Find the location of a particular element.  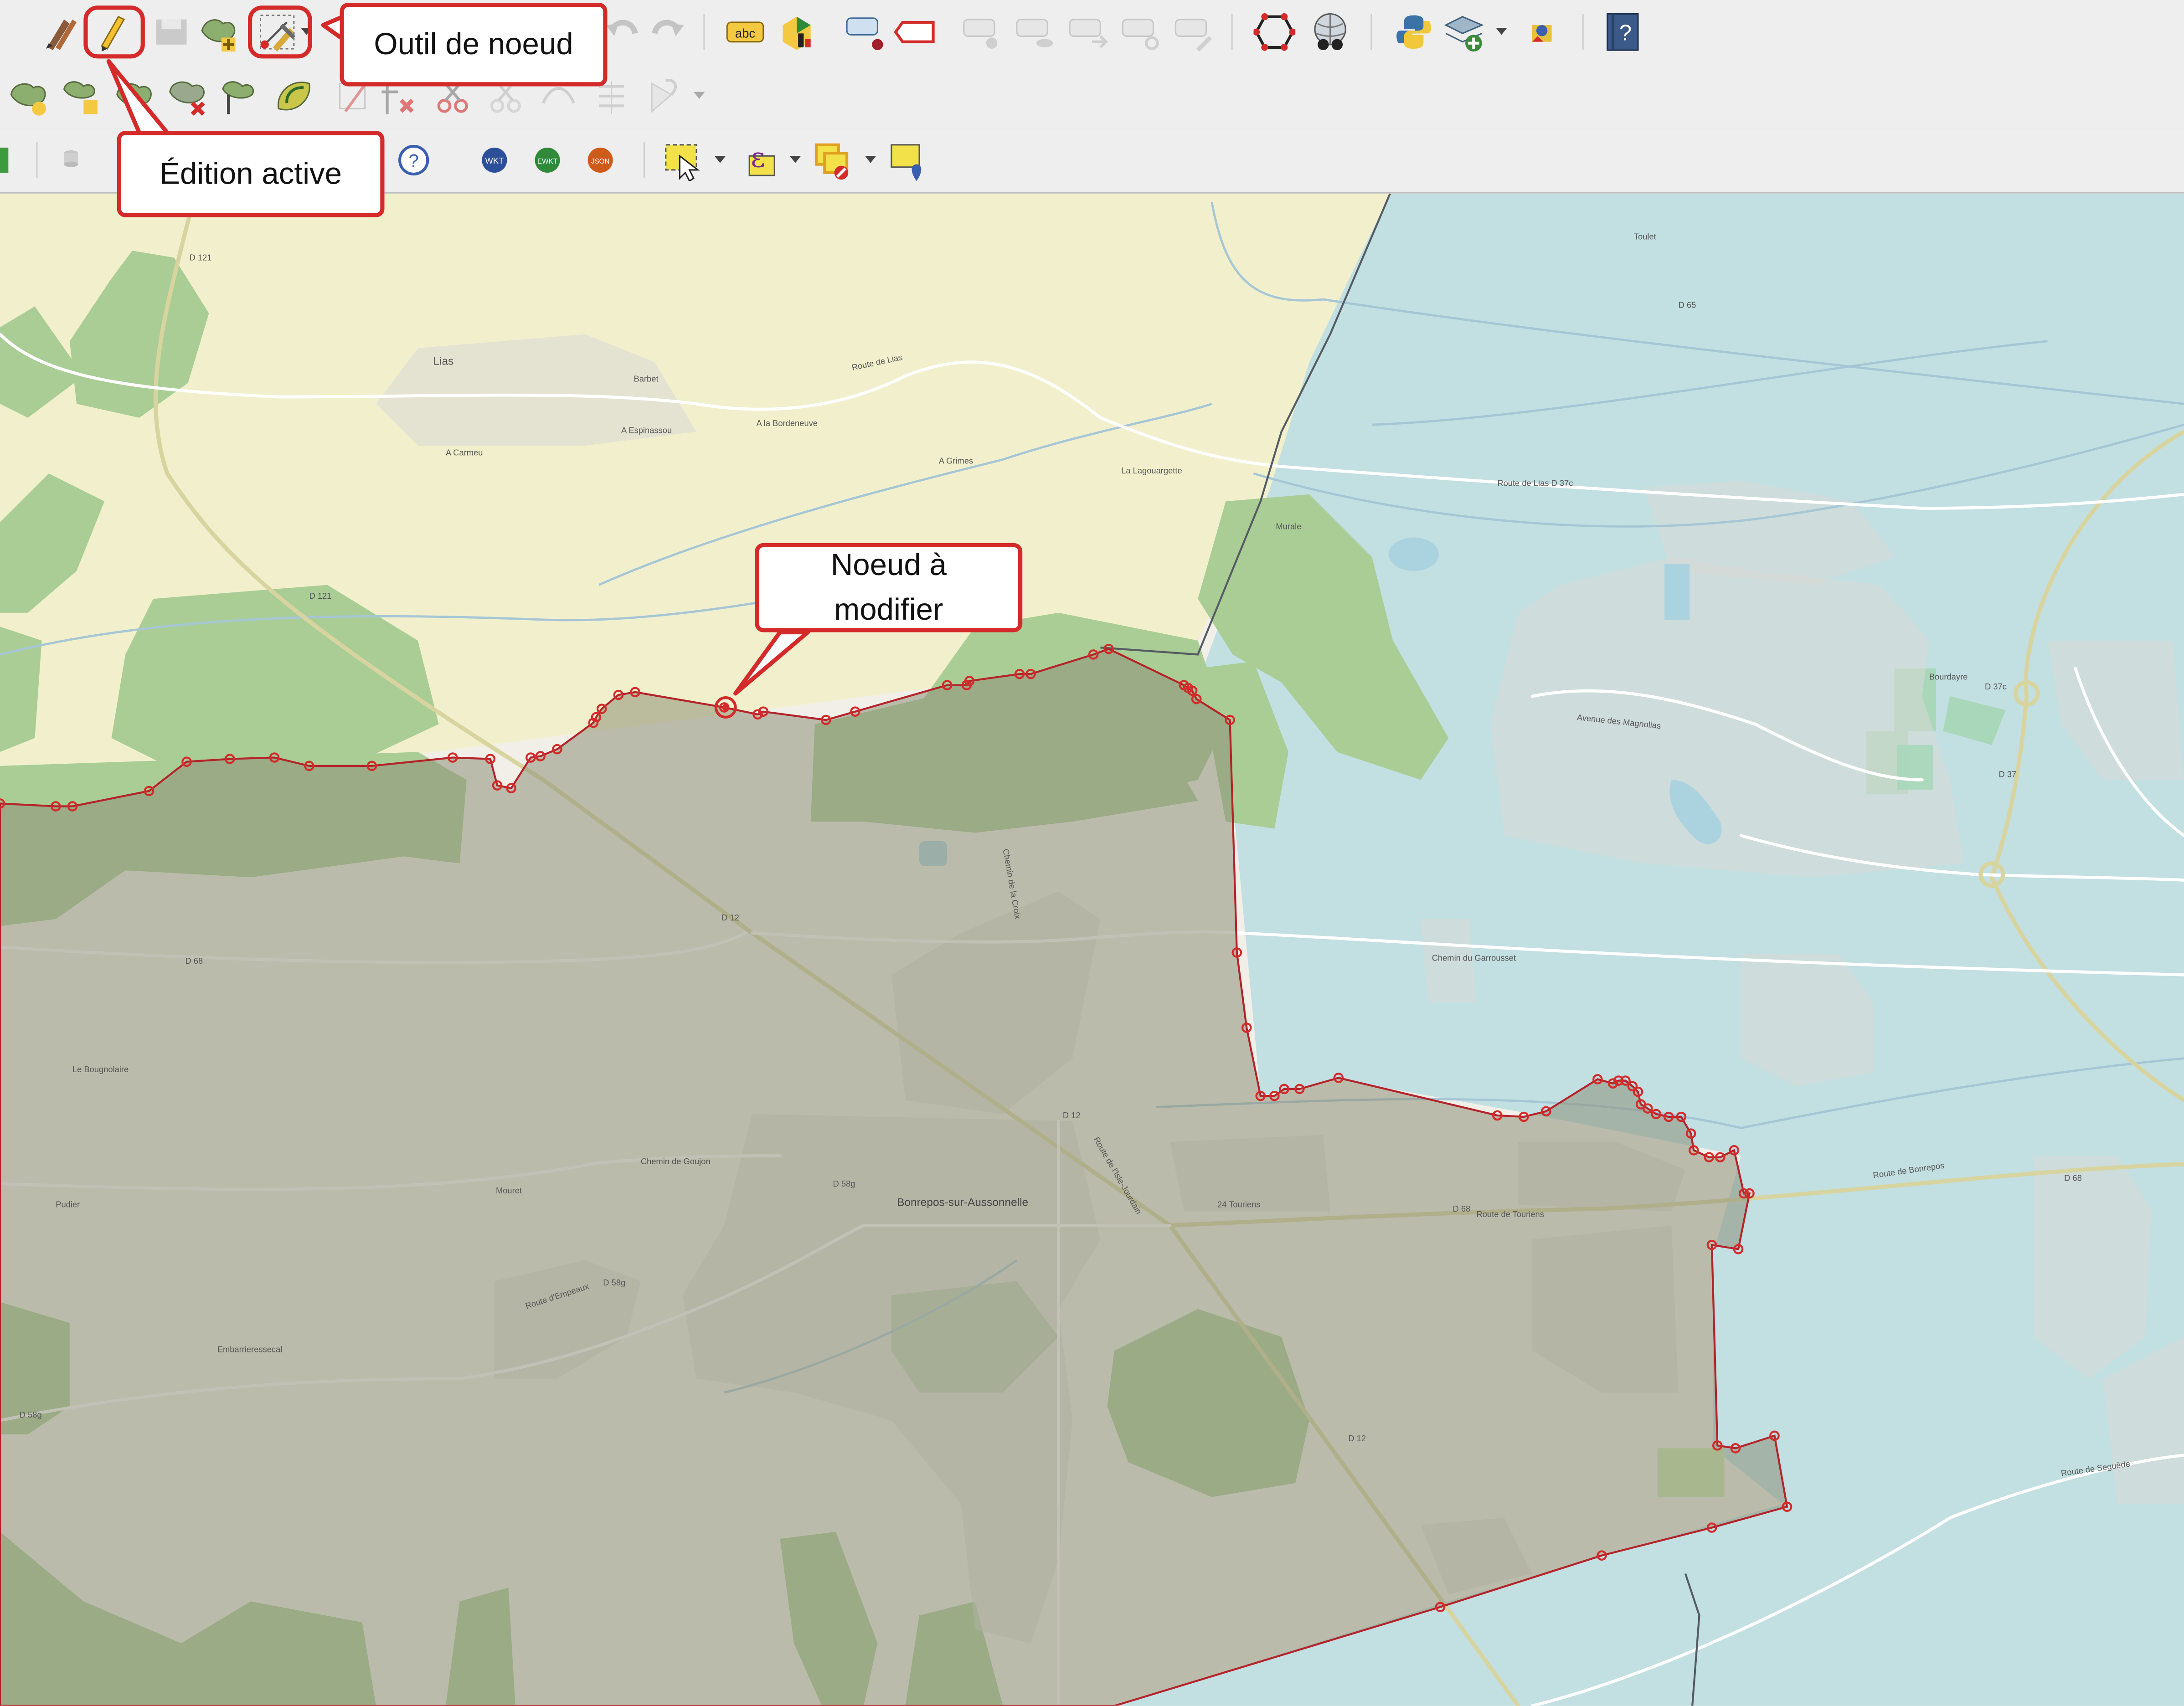

street-label: Route de Lias D 37c is located at coordinates (1535, 483).